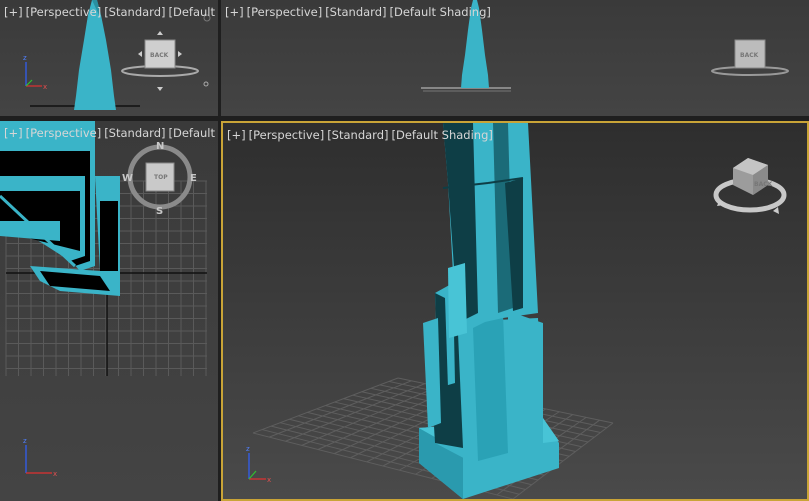 Image resolution: width=809 pixels, height=501 pixels. I want to click on compass-east-label: E, so click(193, 178).